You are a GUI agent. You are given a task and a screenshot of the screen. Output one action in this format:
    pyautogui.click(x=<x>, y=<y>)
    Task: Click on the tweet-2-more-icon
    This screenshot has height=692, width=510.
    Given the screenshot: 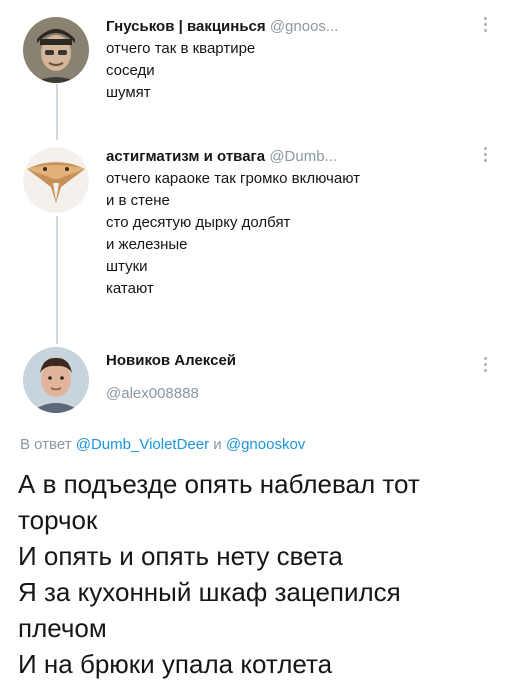 What is the action you would take?
    pyautogui.click(x=486, y=154)
    